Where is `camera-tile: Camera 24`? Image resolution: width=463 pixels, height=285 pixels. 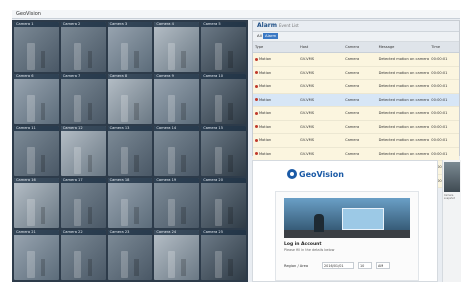
camera-tile: Camera 24 is located at coordinates (177, 255).